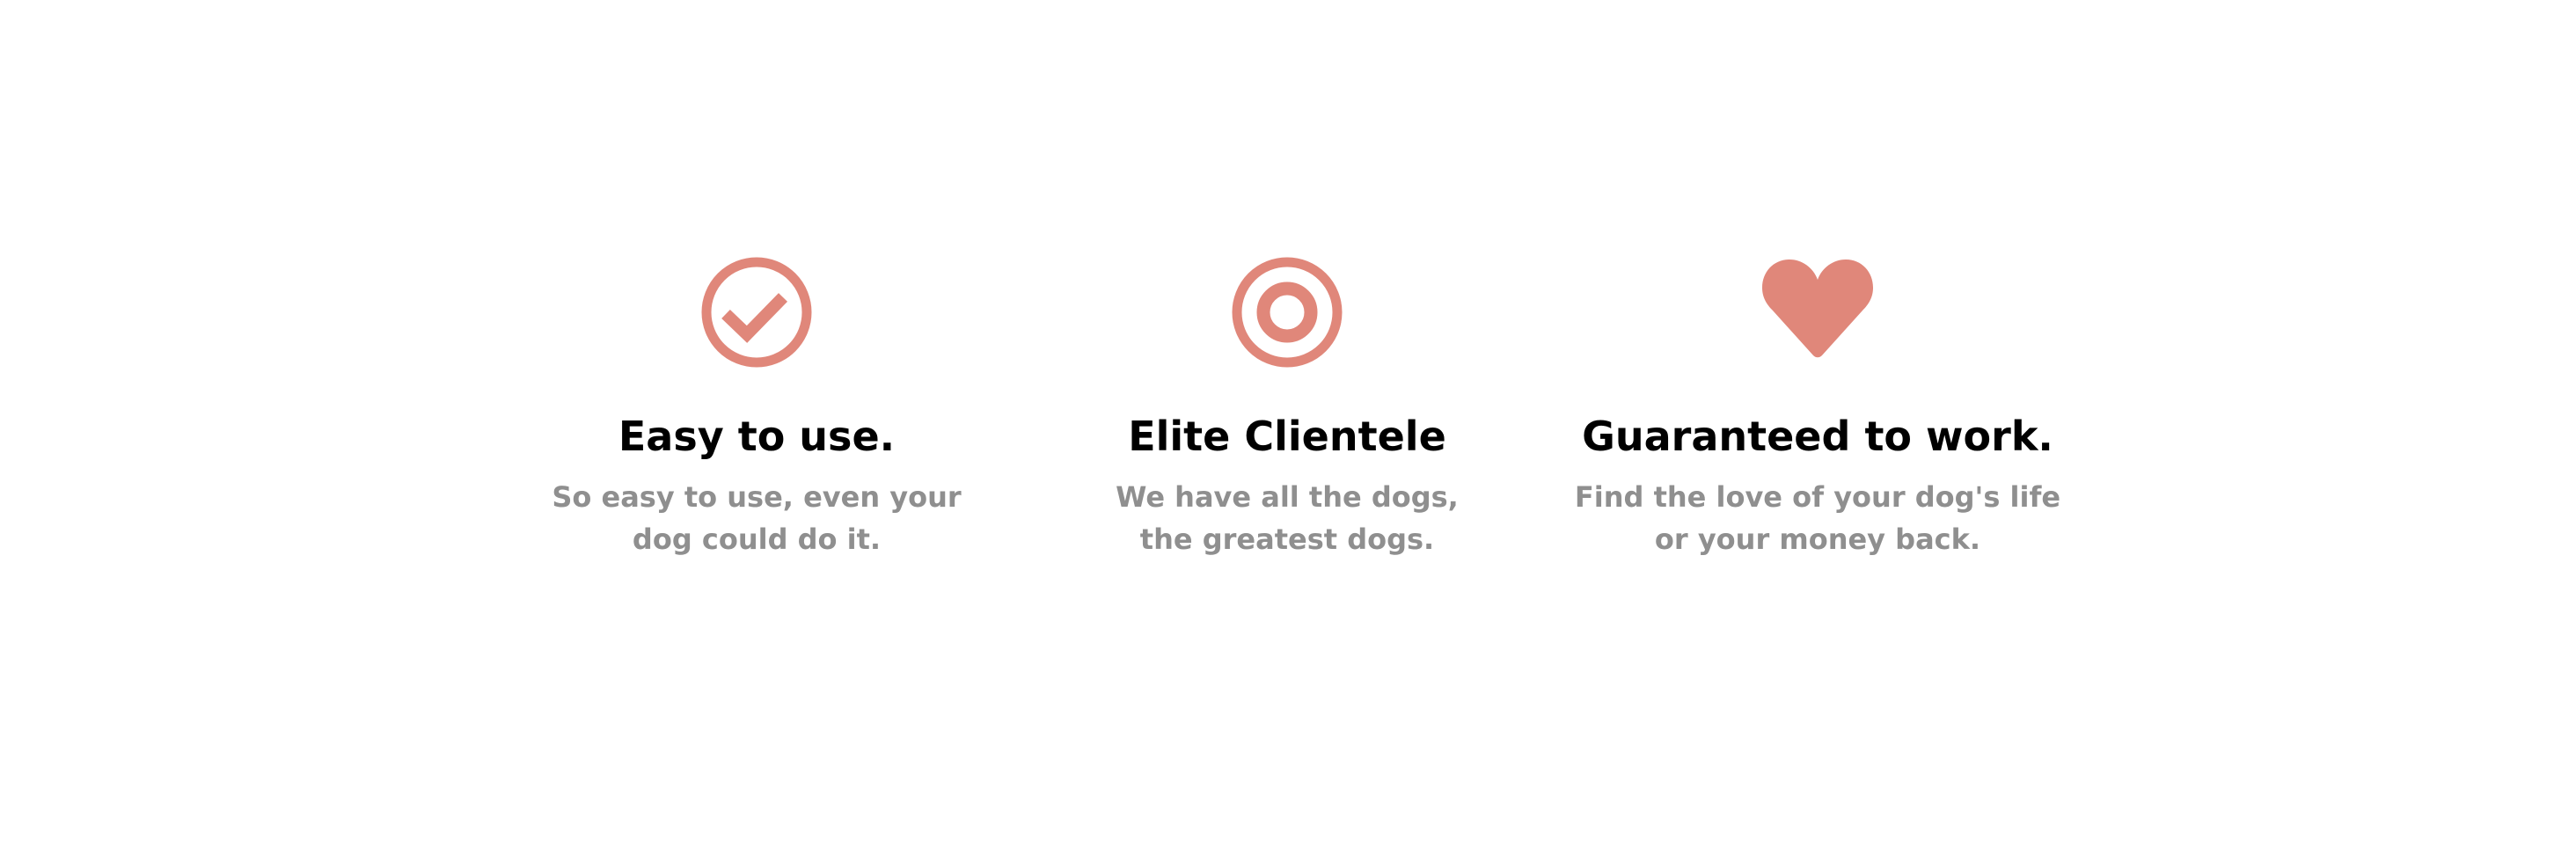 The width and height of the screenshot is (2576, 848). I want to click on feature-title: Easy to use., so click(757, 436).